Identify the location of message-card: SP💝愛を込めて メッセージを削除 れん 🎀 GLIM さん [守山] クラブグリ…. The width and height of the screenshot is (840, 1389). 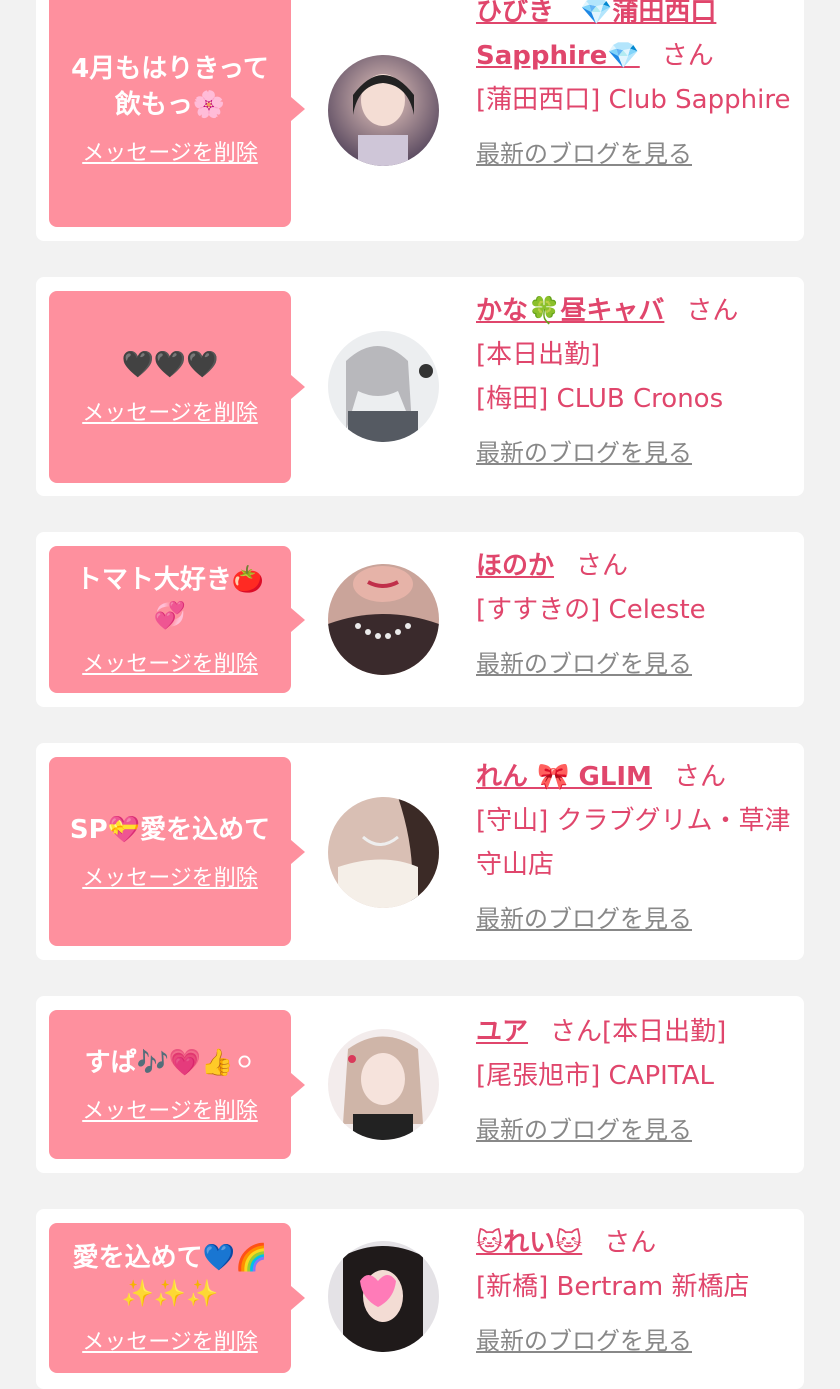
(420, 851).